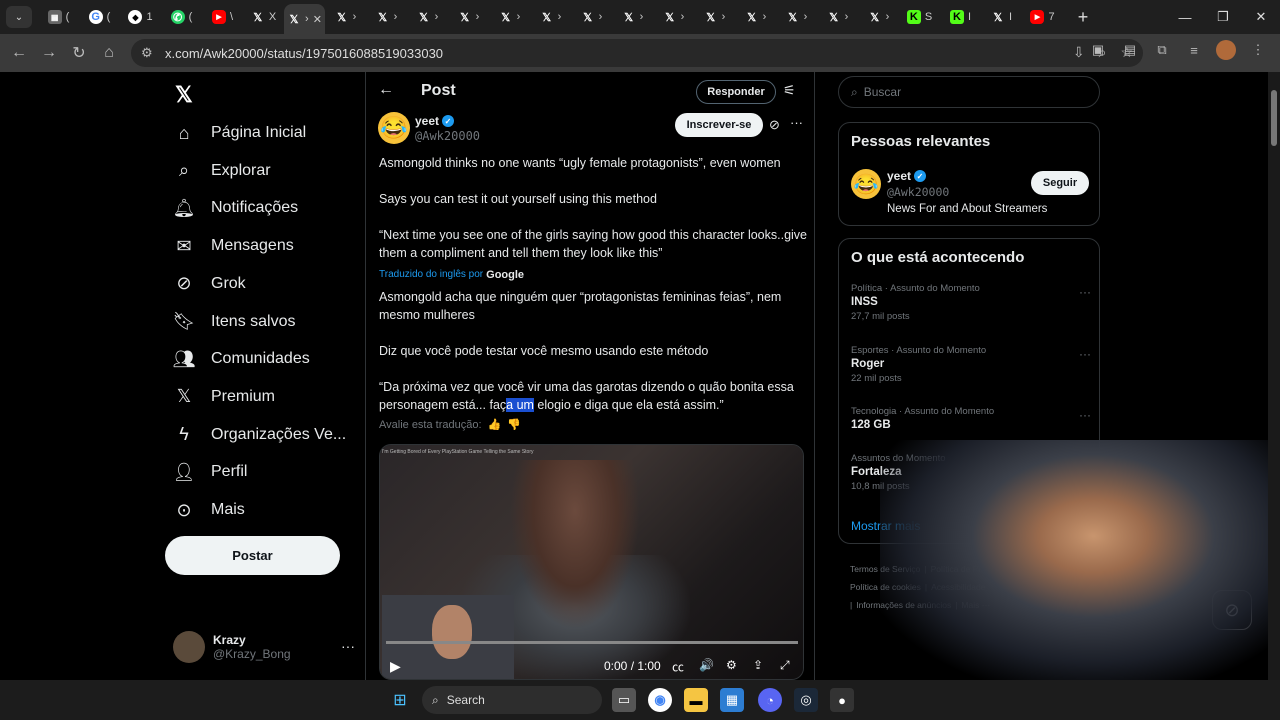 The width and height of the screenshot is (1280, 720). Describe the element at coordinates (19, 17) in the screenshot. I see `tab-search-button: ⌄` at that location.